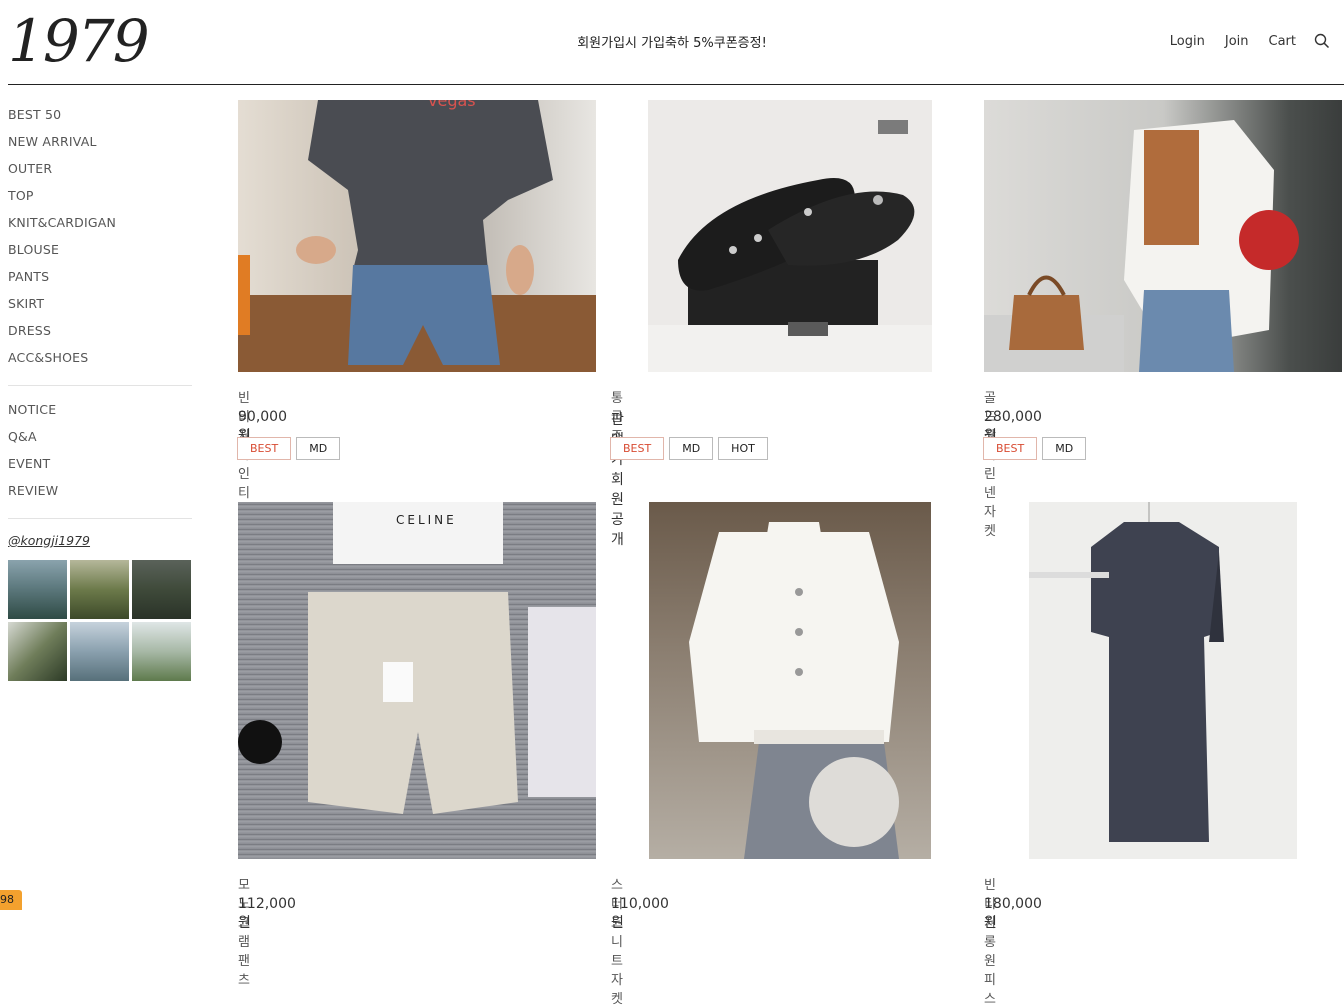 This screenshot has height=1007, width=1344. Describe the element at coordinates (743, 448) in the screenshot. I see `hot-badge: HOT` at that location.